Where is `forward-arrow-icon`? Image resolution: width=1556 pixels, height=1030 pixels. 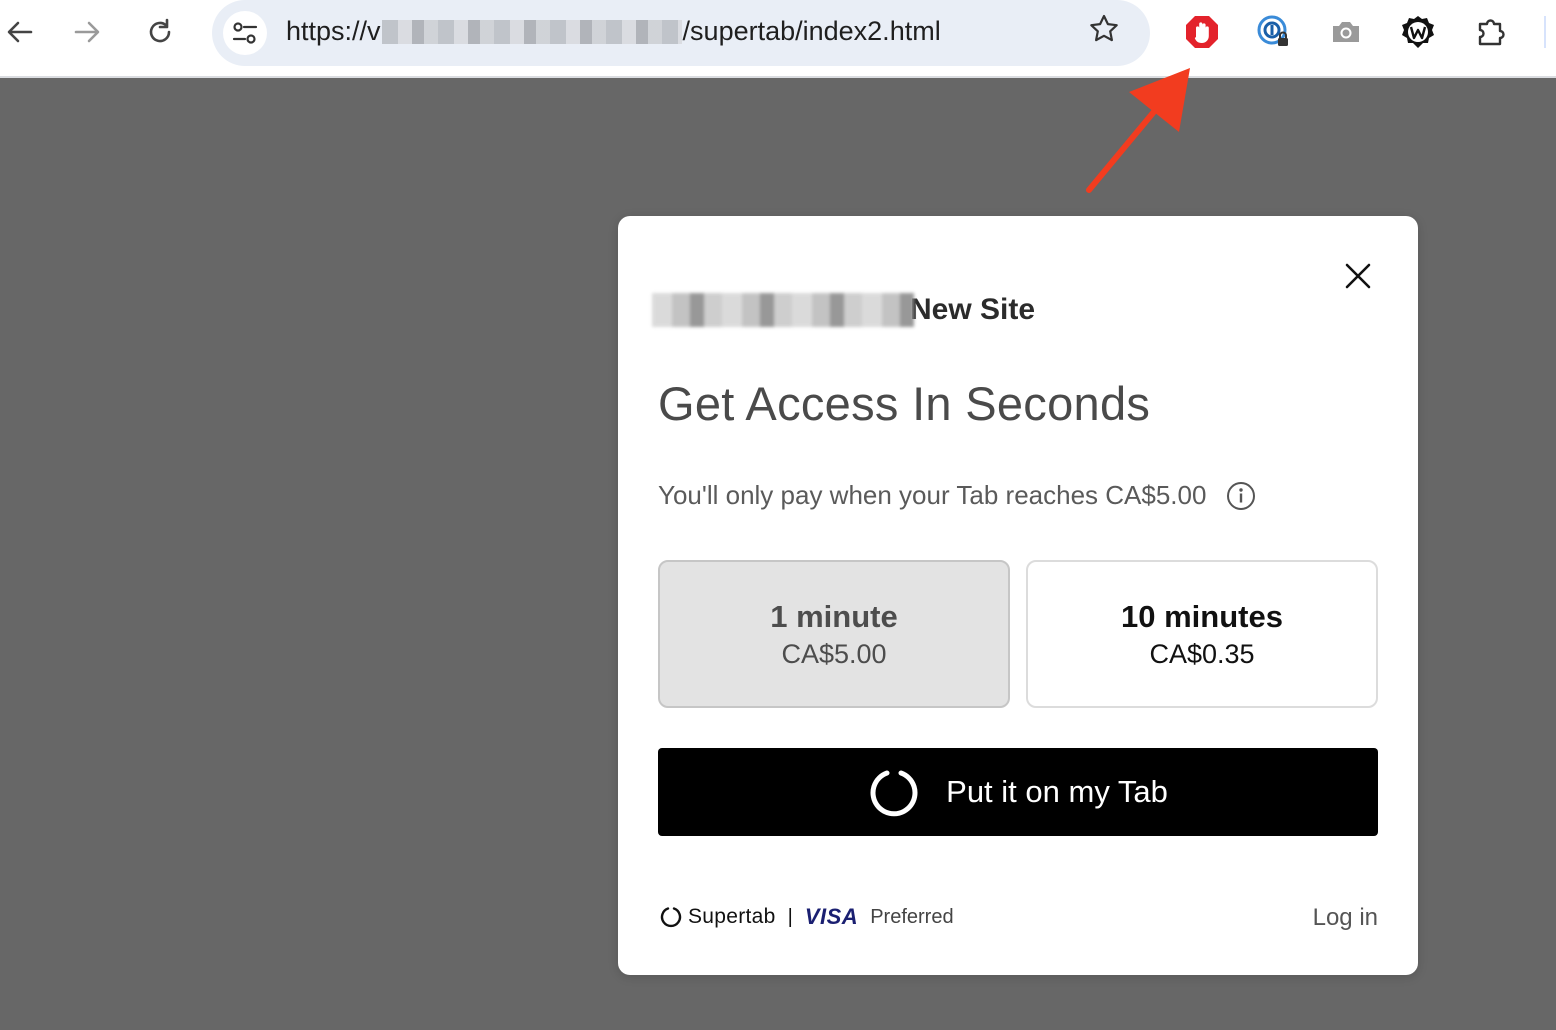
forward-arrow-icon is located at coordinates (87, 32).